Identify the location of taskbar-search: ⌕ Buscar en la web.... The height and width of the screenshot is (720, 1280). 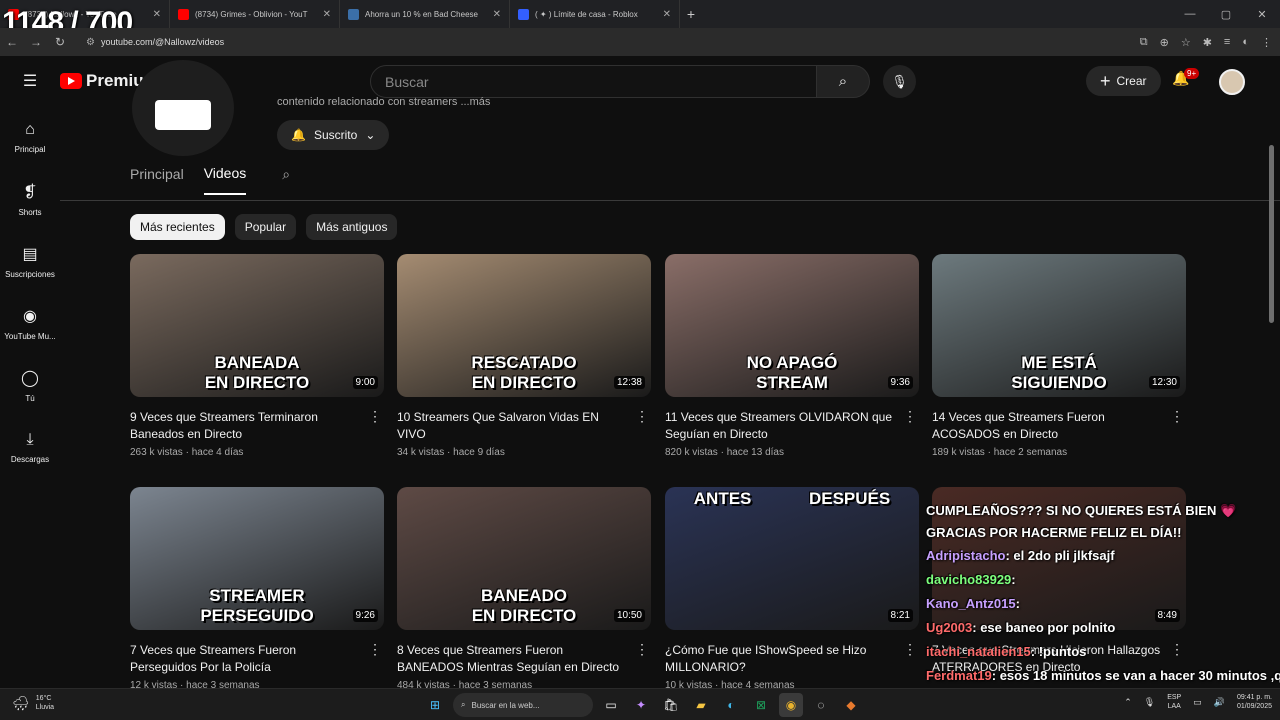
(523, 705).